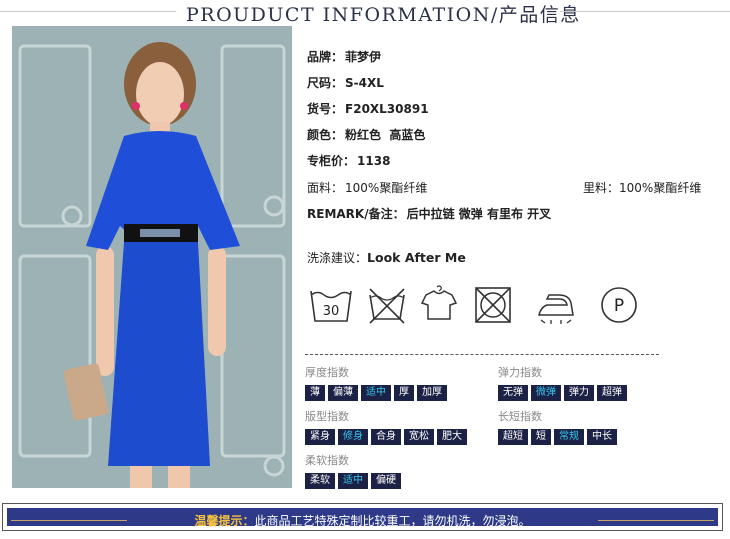 The image size is (730, 539). I want to click on divider-dashed, so click(482, 354).